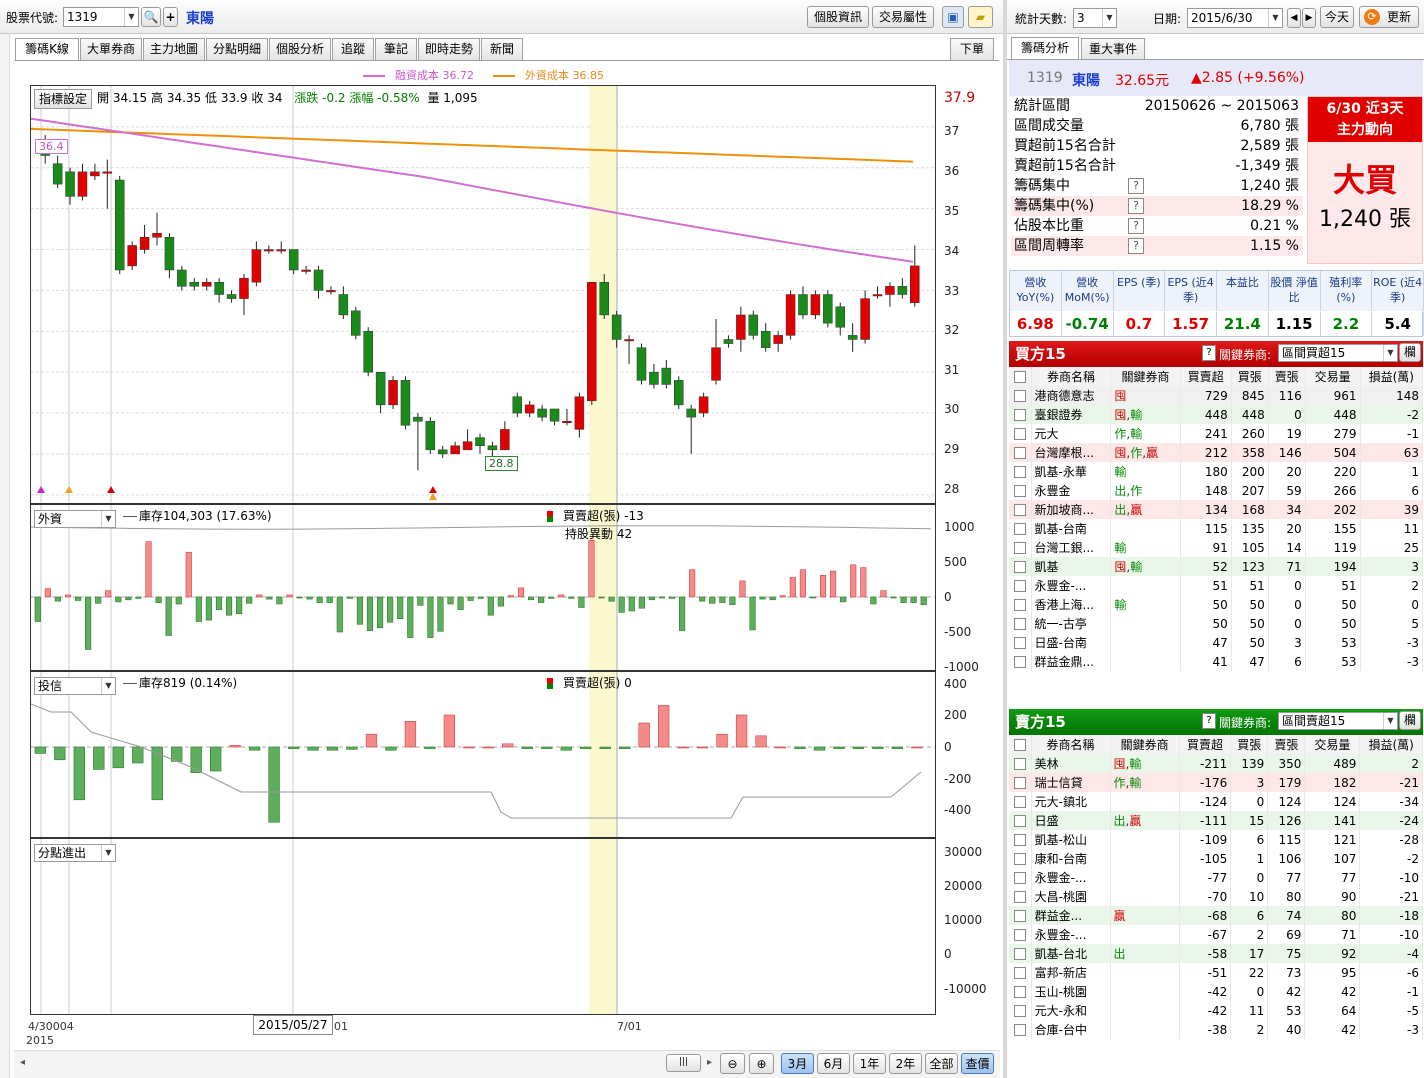  I want to click on buy-range-select: 區間買超15 ▼, so click(1338, 353).